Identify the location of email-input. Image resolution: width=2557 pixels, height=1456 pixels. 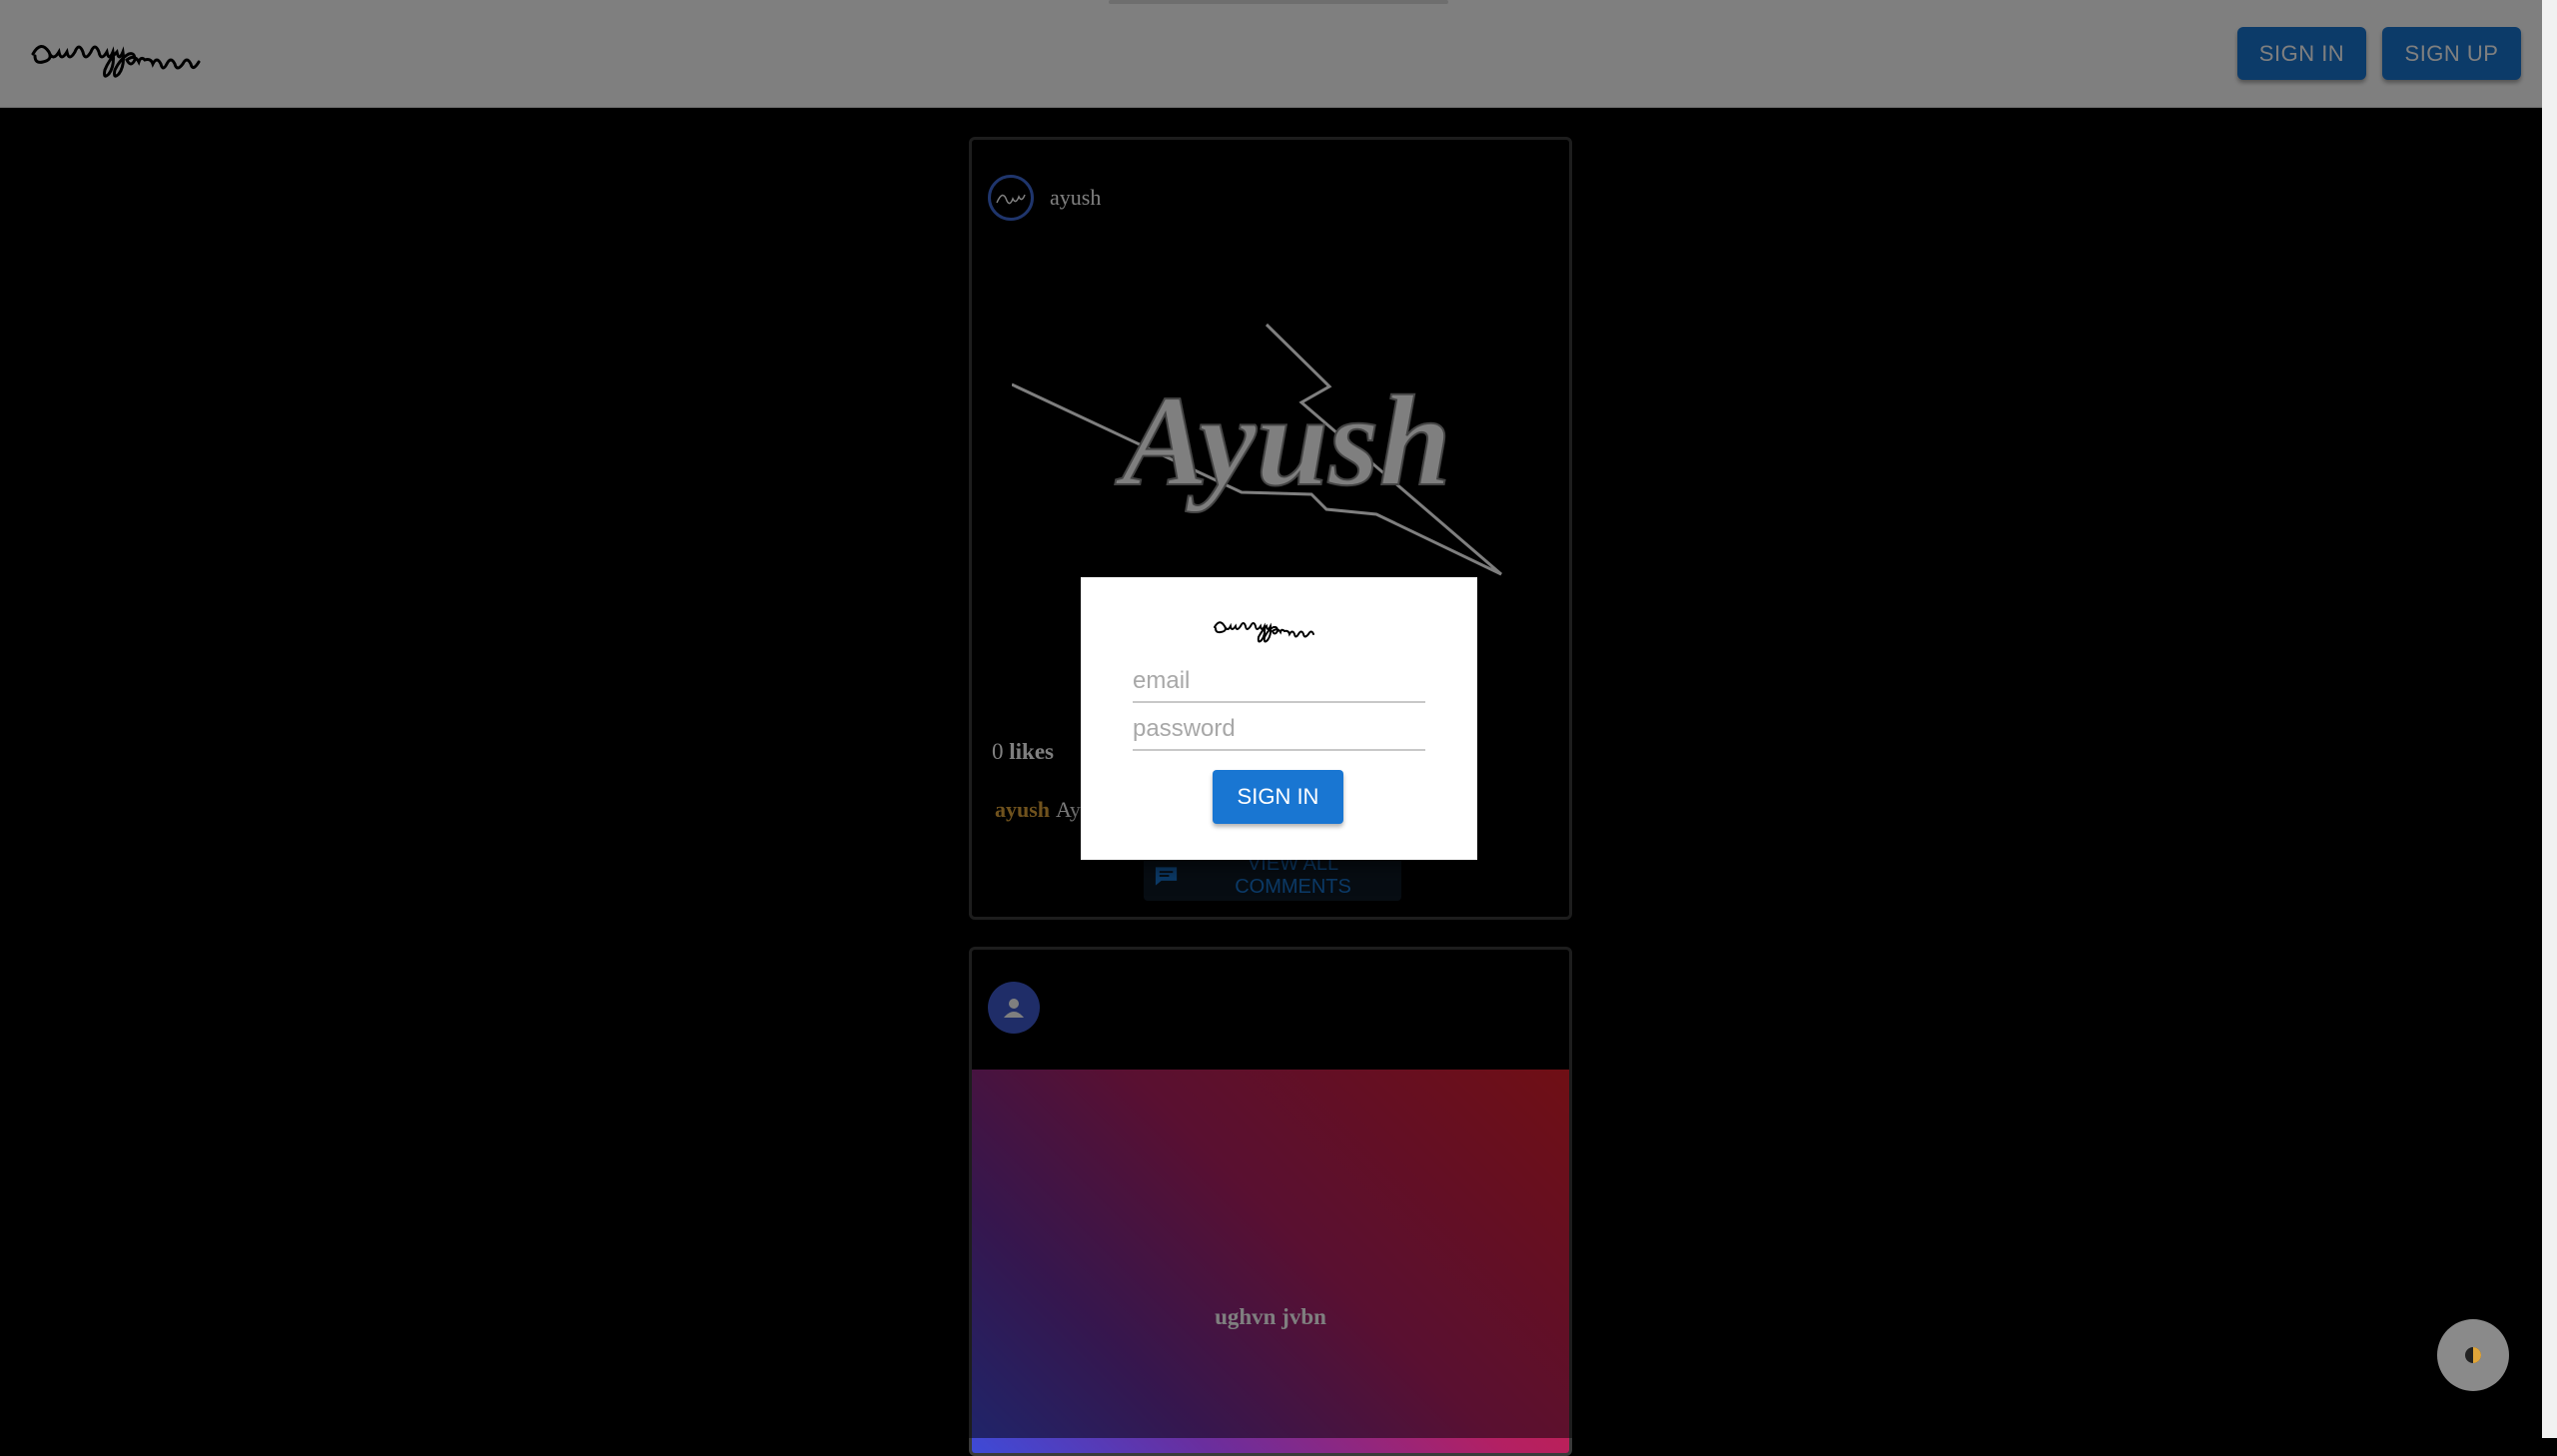
(1279, 685).